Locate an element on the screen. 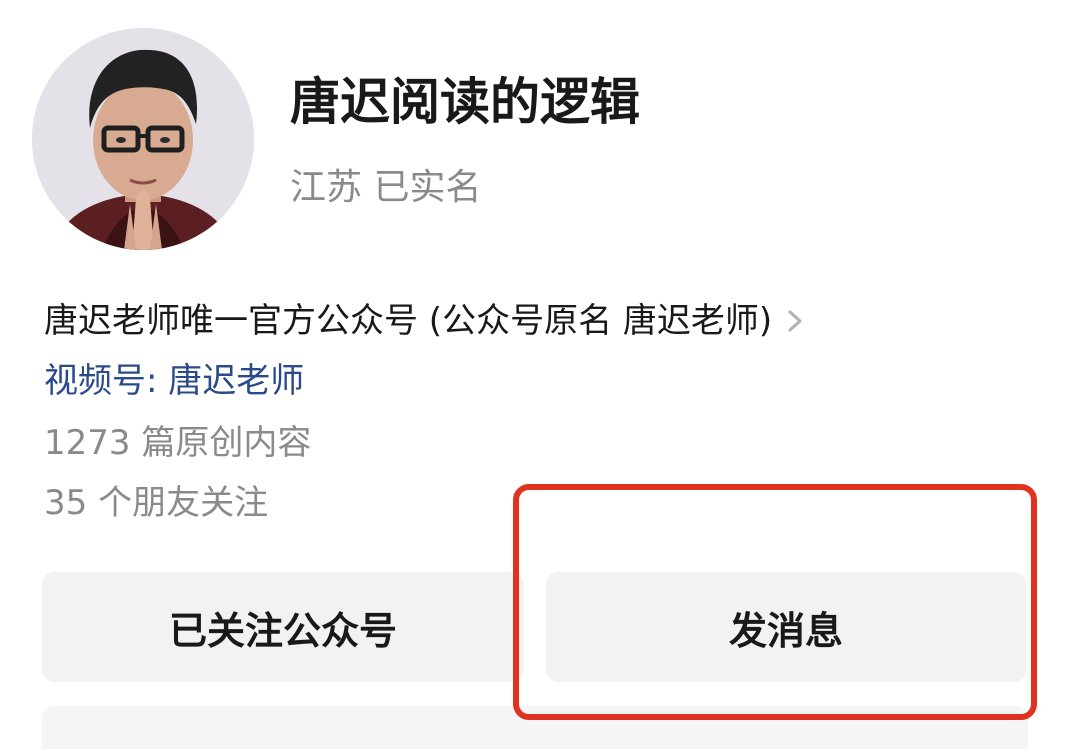 Image resolution: width=1080 pixels, height=749 pixels. send-message-button: 发消息 is located at coordinates (786, 627).